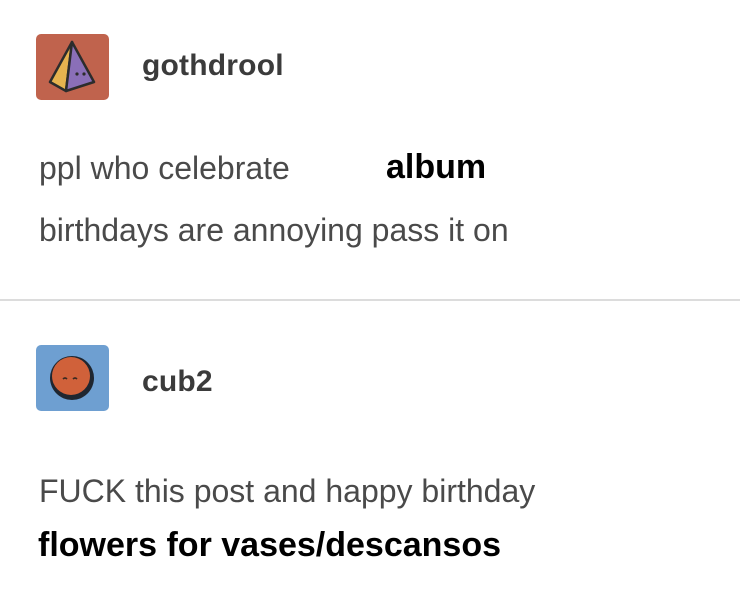  I want to click on post-text-line: FUCK this post and happy birthday, so click(287, 491).